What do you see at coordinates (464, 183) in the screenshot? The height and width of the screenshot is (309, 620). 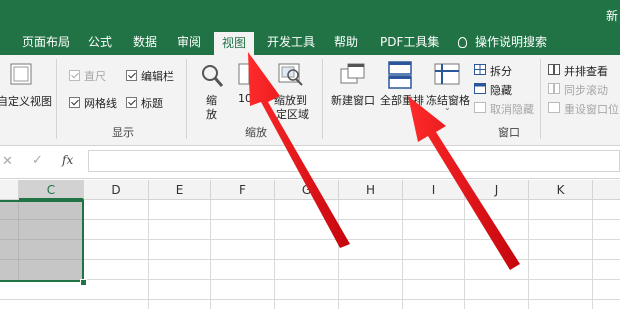 I see `red-arrow-to-arrange-all` at bounding box center [464, 183].